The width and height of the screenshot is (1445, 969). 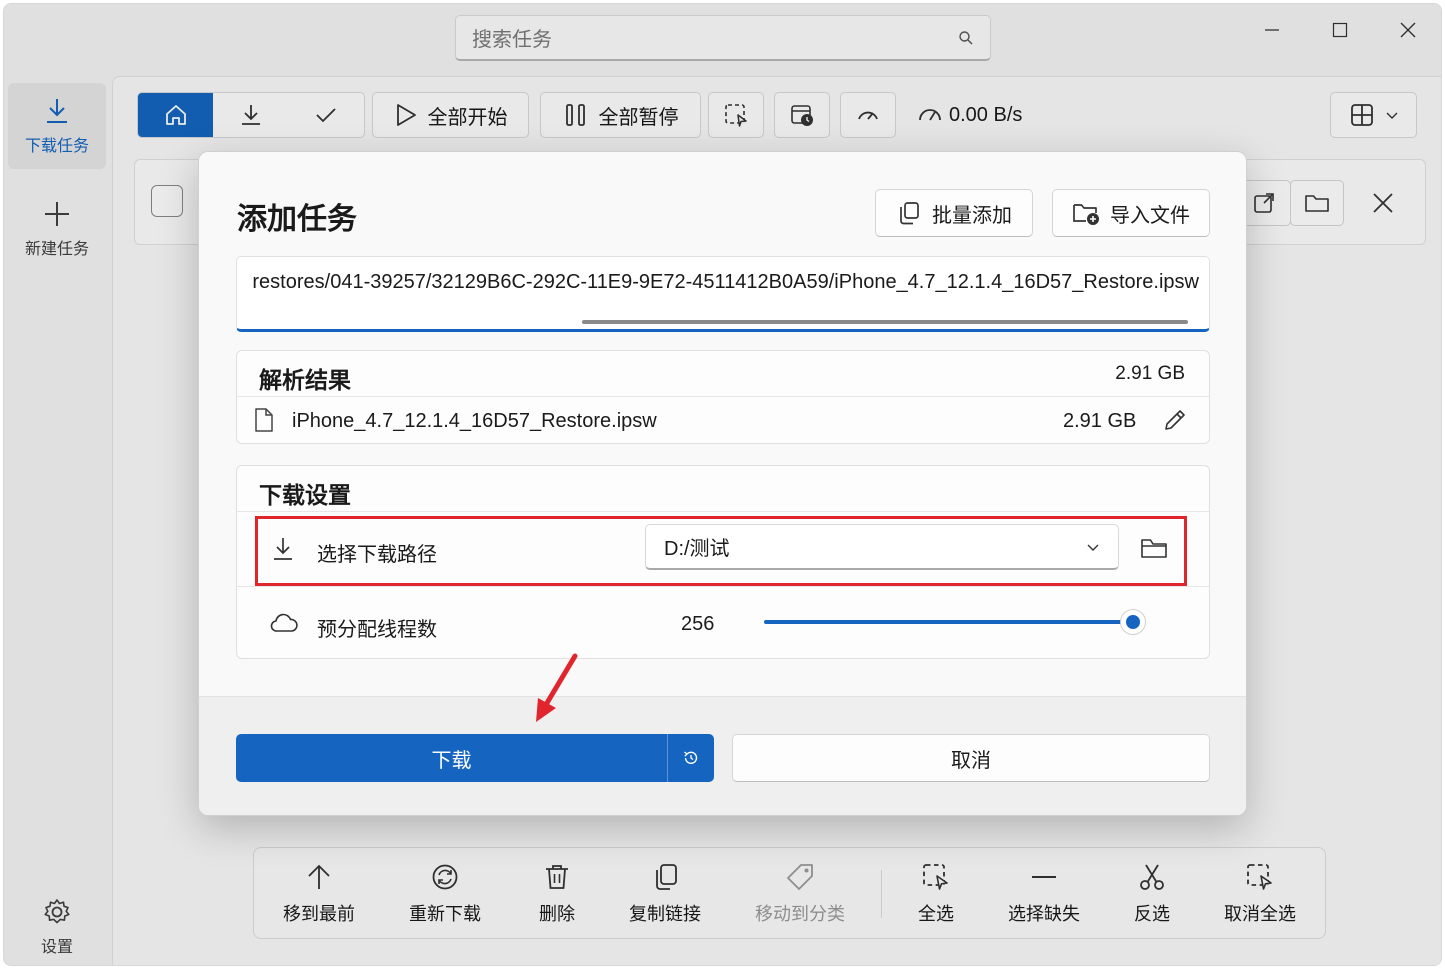 I want to click on threads-slider-thumb, so click(x=1133, y=622).